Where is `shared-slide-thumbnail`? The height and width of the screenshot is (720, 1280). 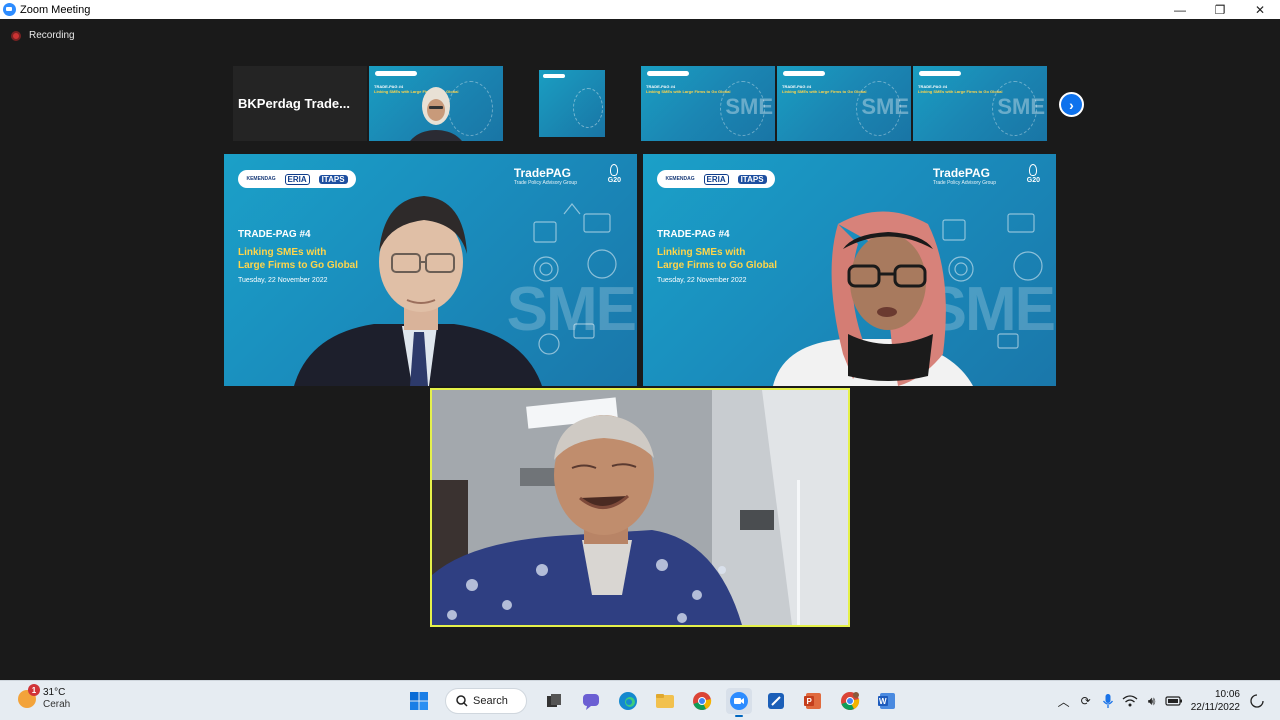 shared-slide-thumbnail is located at coordinates (572, 103).